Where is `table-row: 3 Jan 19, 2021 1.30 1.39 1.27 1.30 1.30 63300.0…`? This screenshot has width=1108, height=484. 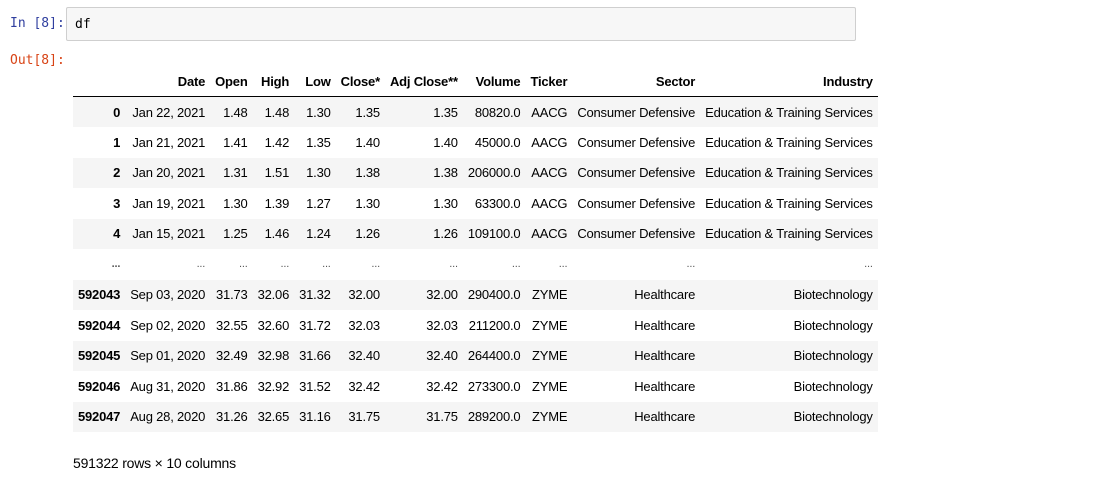 table-row: 3 Jan 19, 2021 1.30 1.39 1.27 1.30 1.30 63300.0… is located at coordinates (475, 203).